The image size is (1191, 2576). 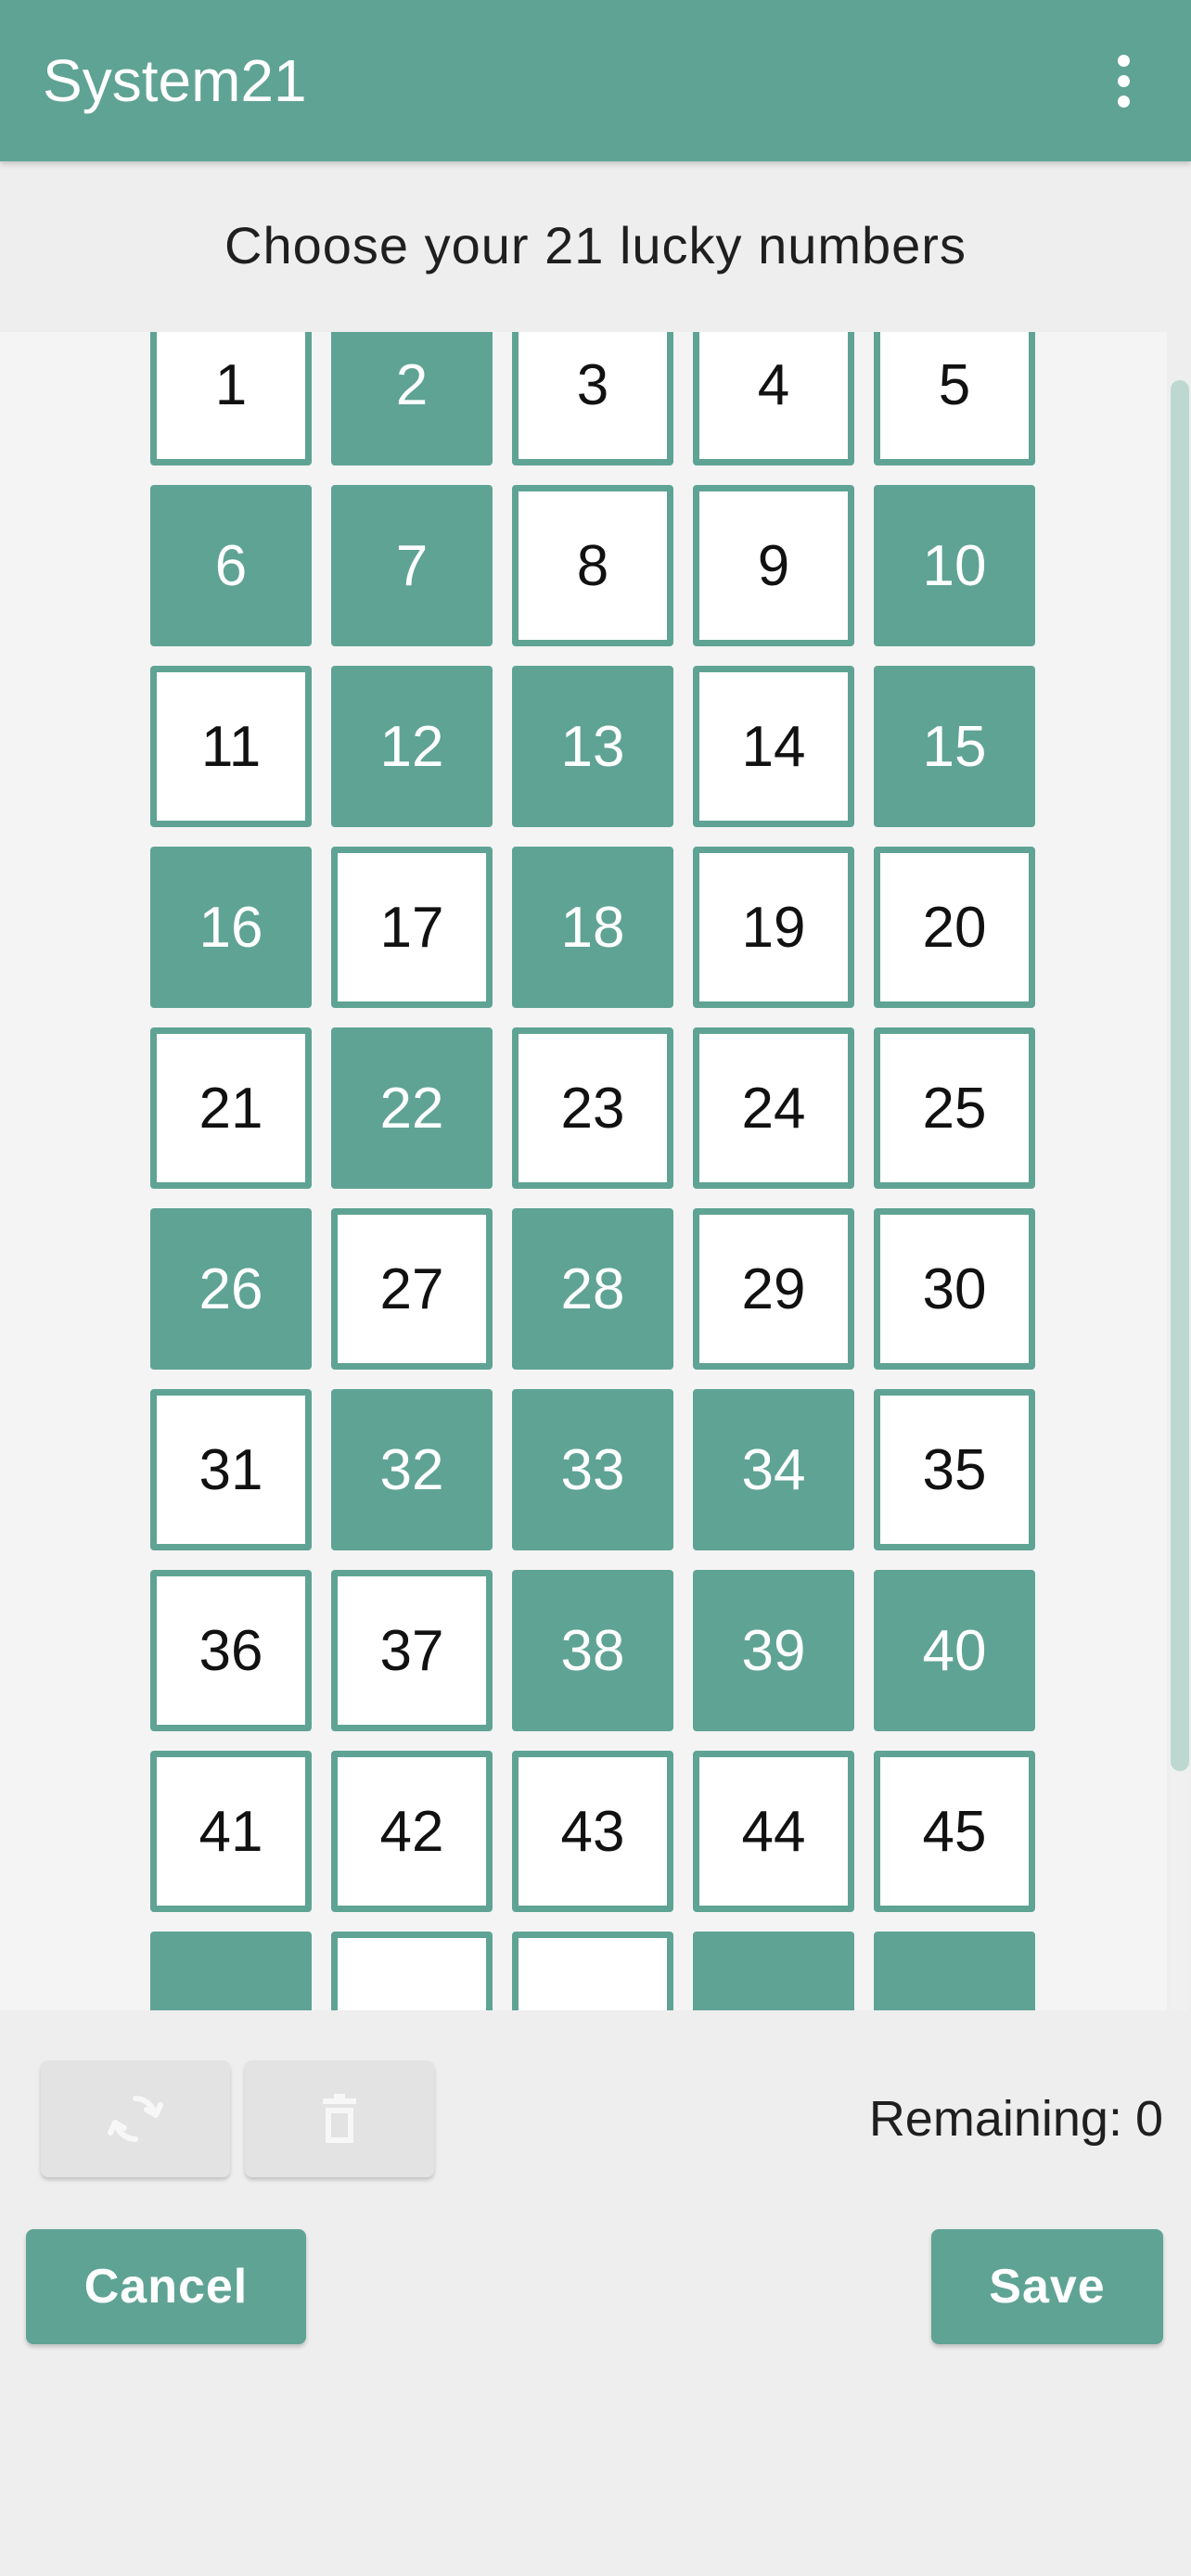 I want to click on number-cell: 42, so click(x=412, y=1832).